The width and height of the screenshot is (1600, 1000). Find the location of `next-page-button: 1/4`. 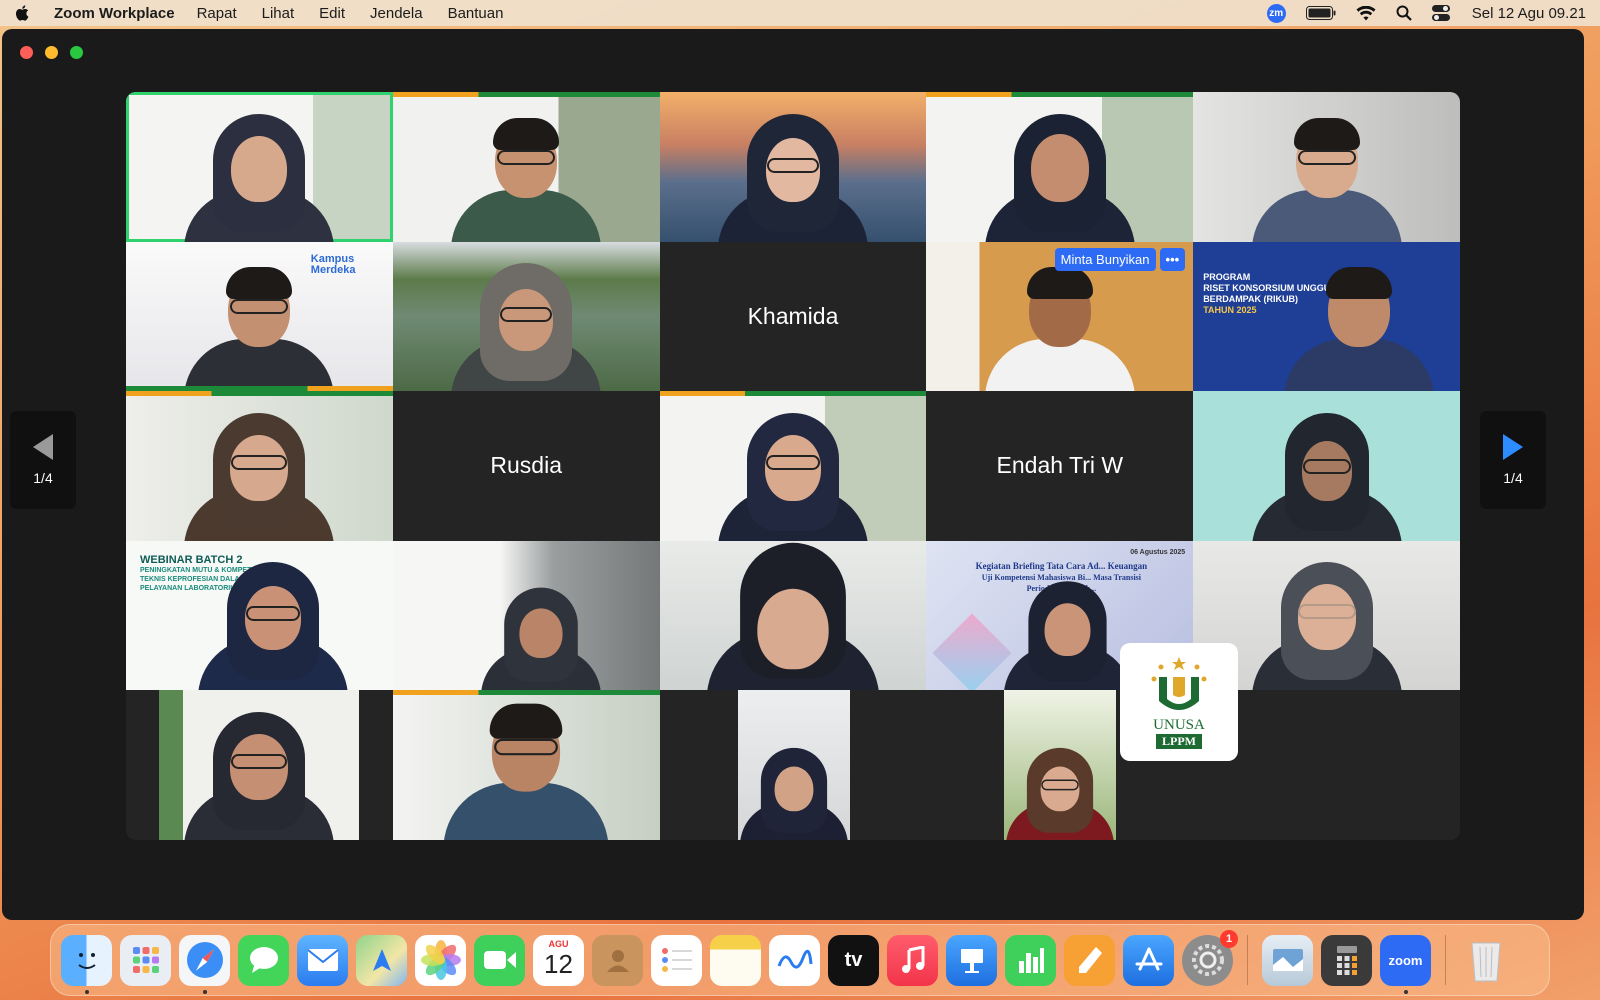

next-page-button: 1/4 is located at coordinates (1513, 460).